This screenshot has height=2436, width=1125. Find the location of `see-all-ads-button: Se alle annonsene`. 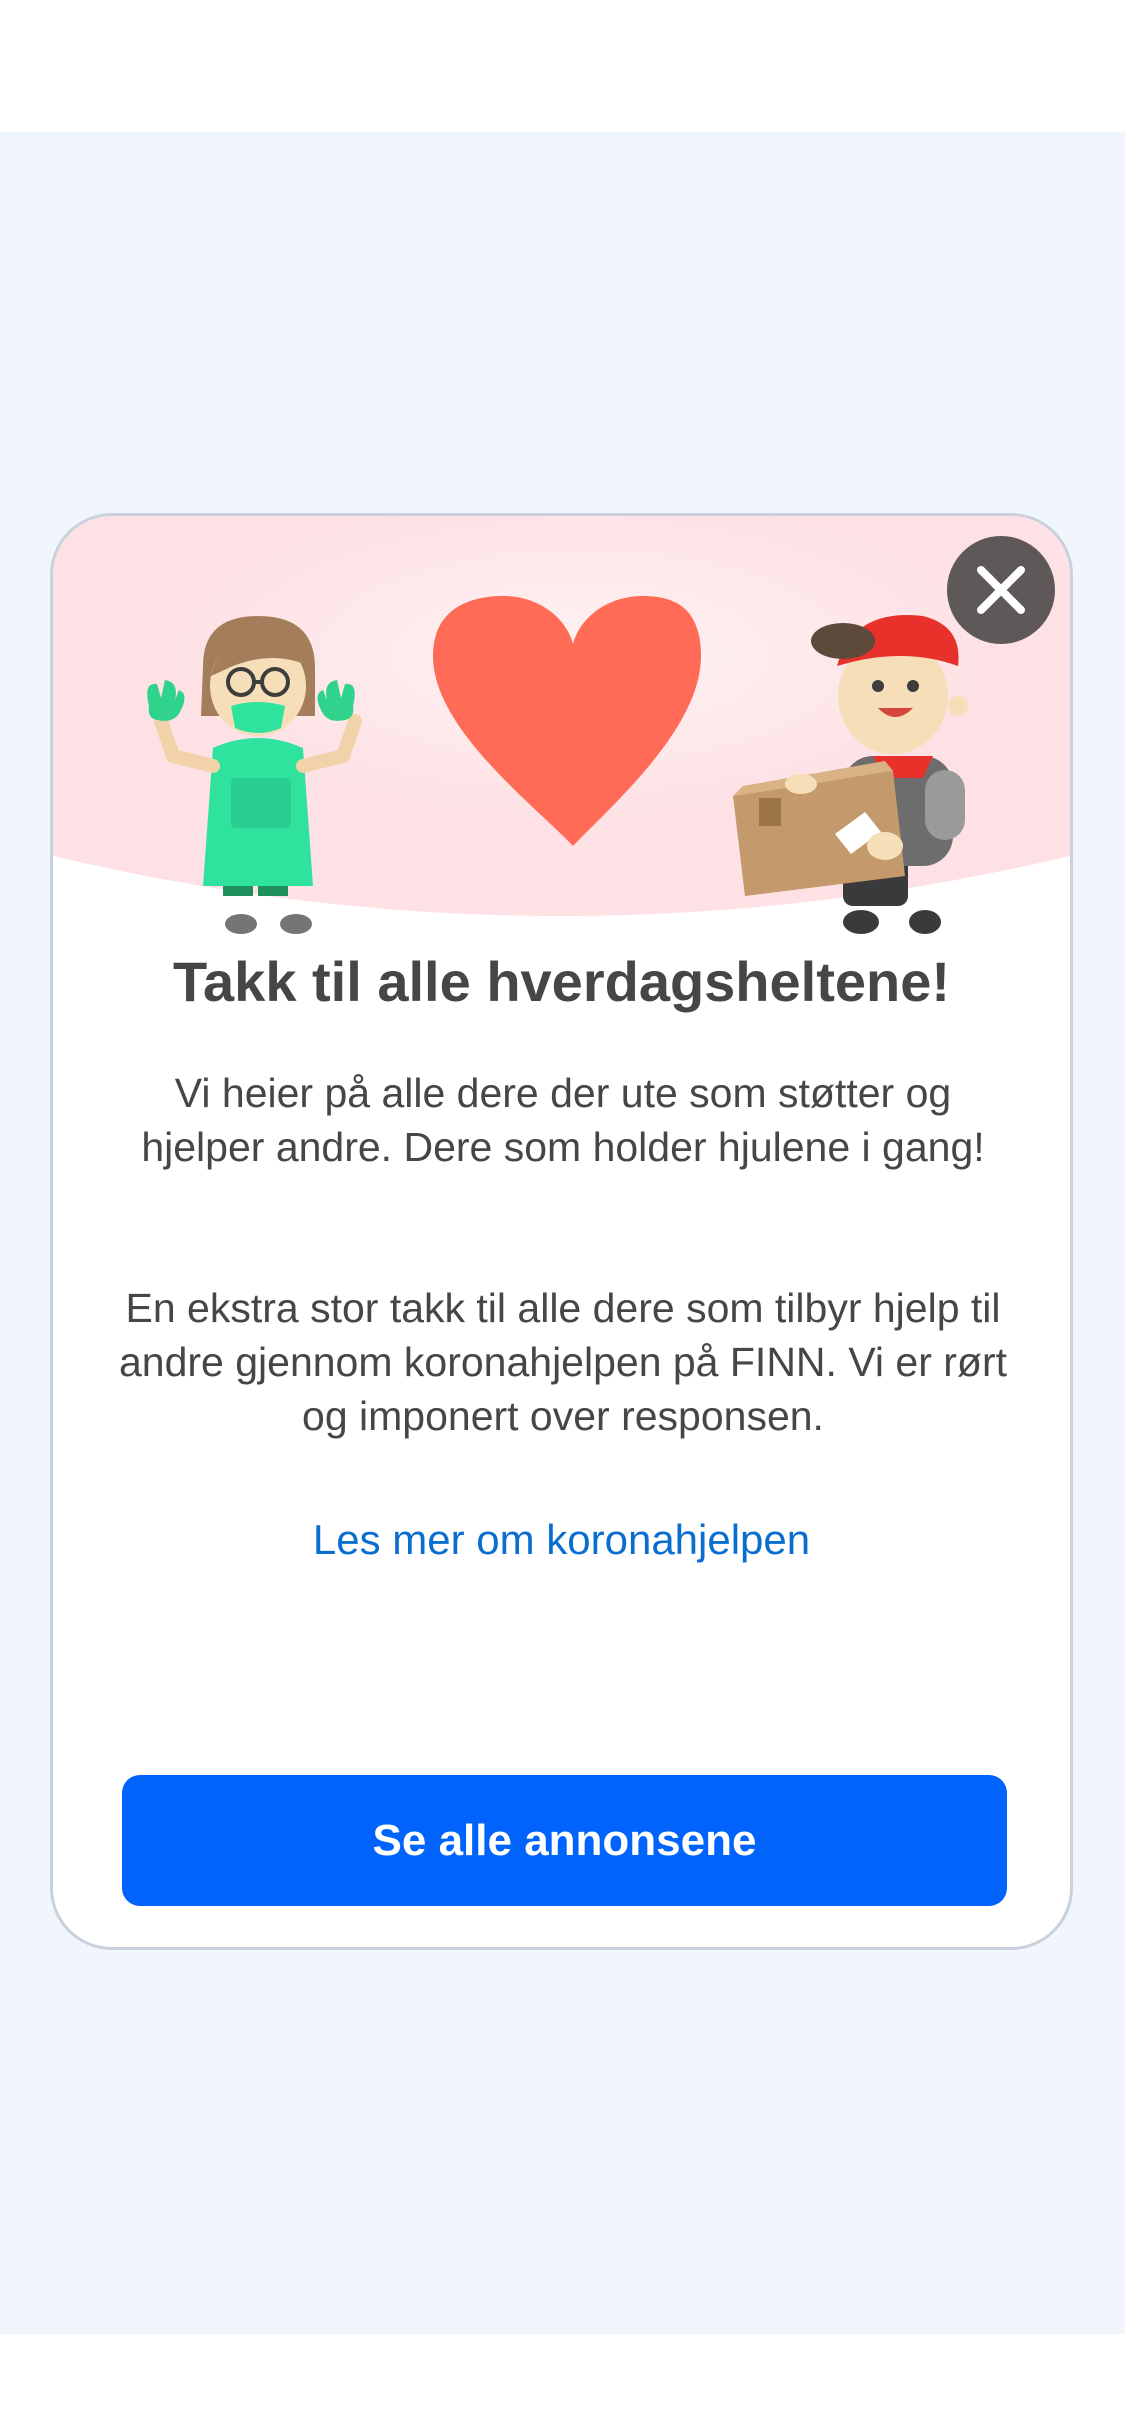

see-all-ads-button: Se alle annonsene is located at coordinates (564, 1840).